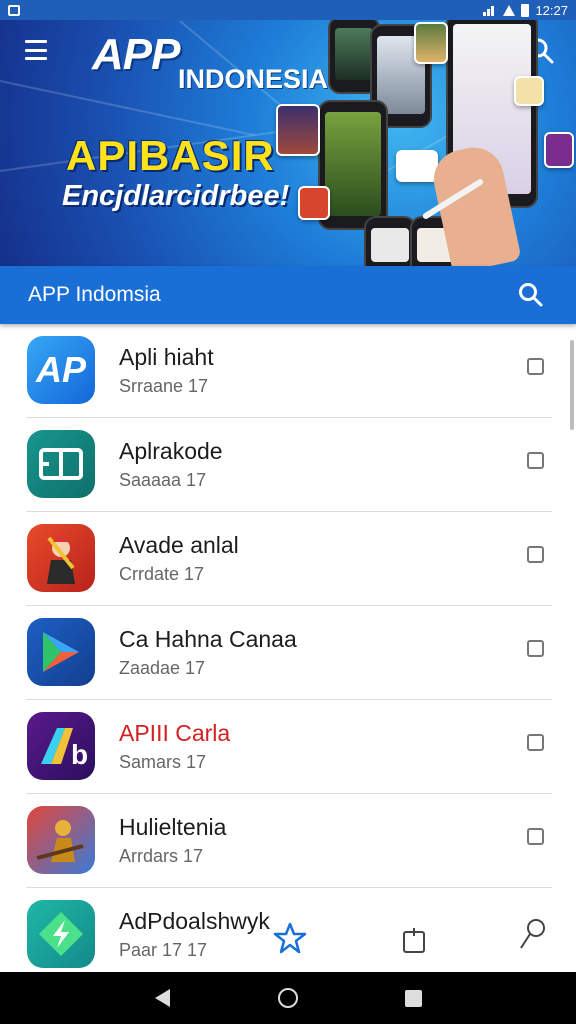 The image size is (576, 1024). I want to click on ap-logo-icon: AP, so click(61, 370).